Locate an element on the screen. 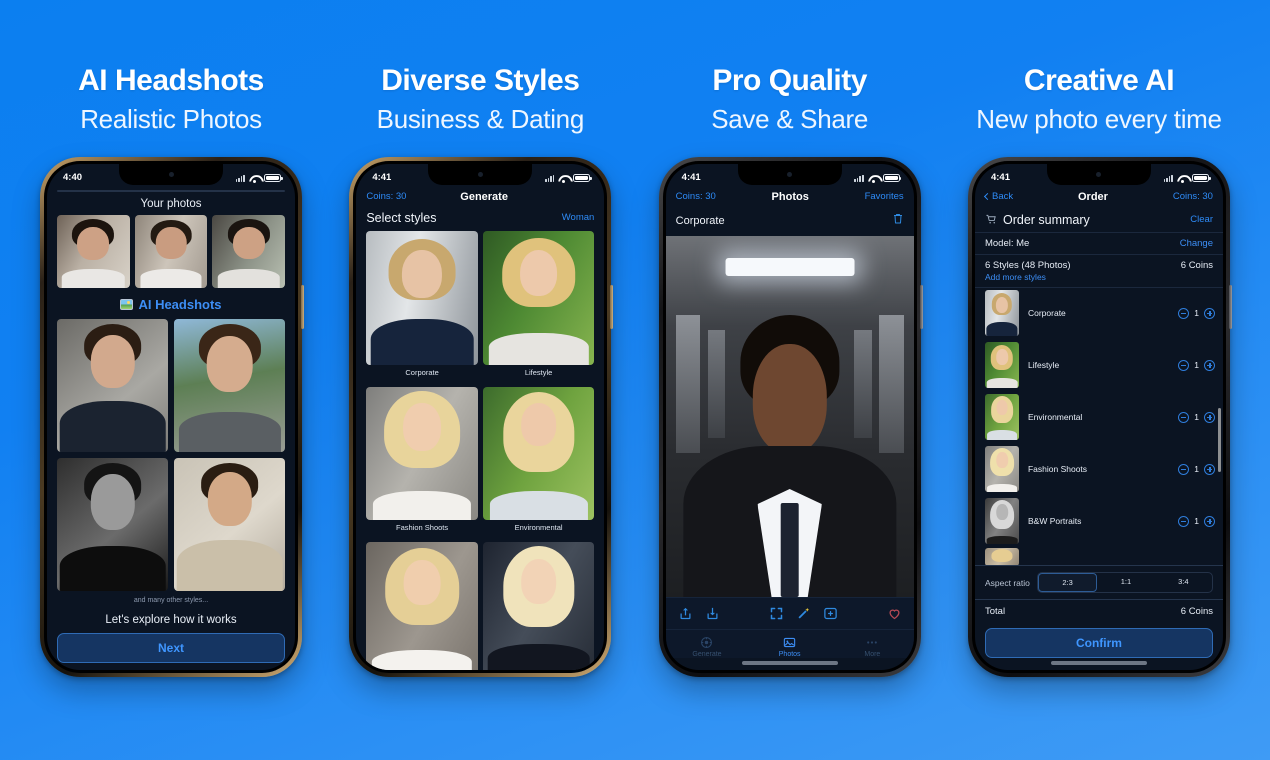 The height and width of the screenshot is (760, 1270). tab-photos: Photos is located at coordinates (789, 646).